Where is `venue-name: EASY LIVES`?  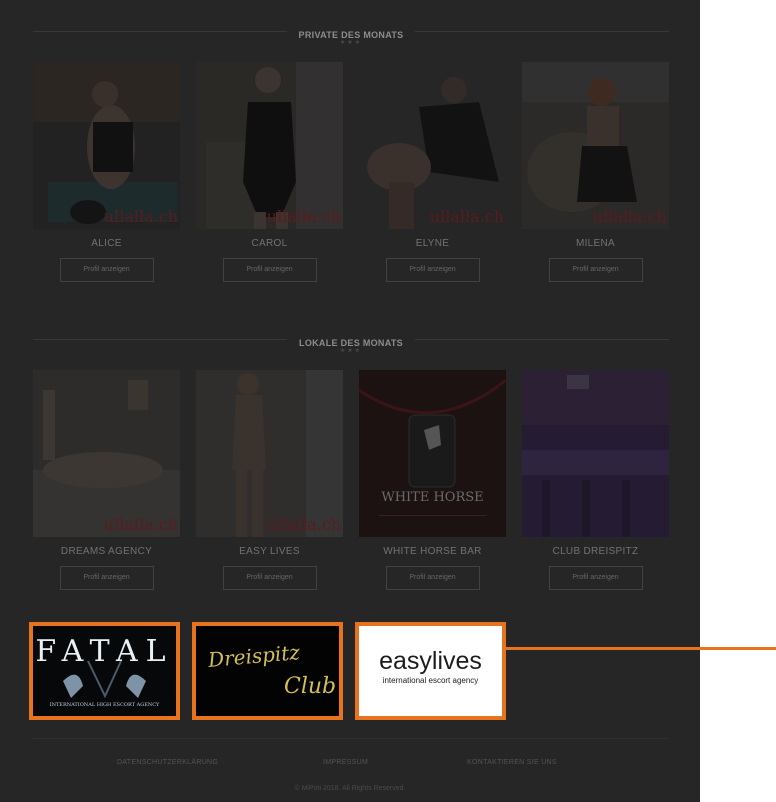
venue-name: EASY LIVES is located at coordinates (269, 551).